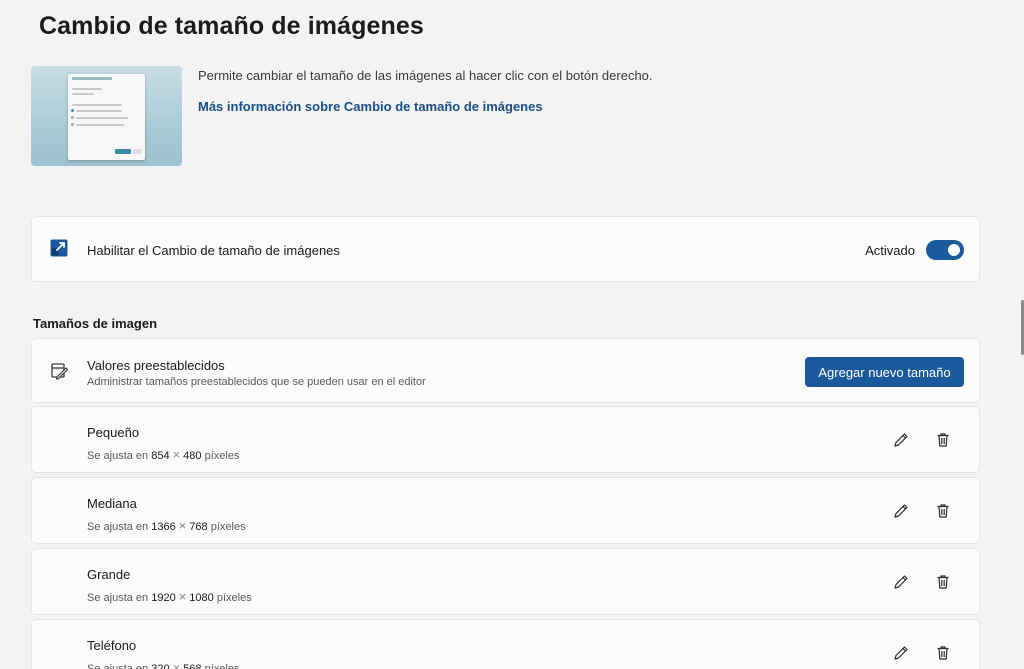 The height and width of the screenshot is (669, 1024). What do you see at coordinates (163, 454) in the screenshot?
I see `size-description: Se ajusta en 854 × 480 píxeles` at bounding box center [163, 454].